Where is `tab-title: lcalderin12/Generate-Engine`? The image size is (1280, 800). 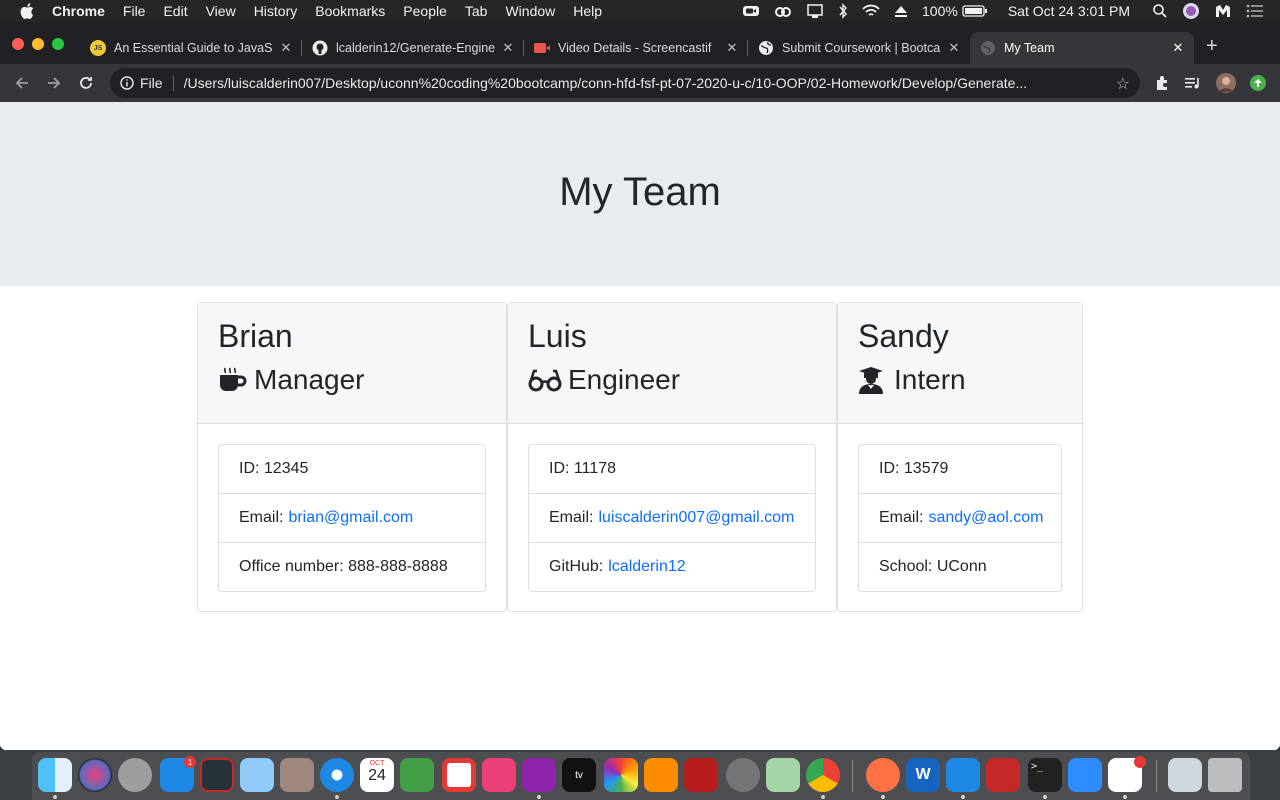
tab-title: lcalderin12/Generate-Engine is located at coordinates (416, 48).